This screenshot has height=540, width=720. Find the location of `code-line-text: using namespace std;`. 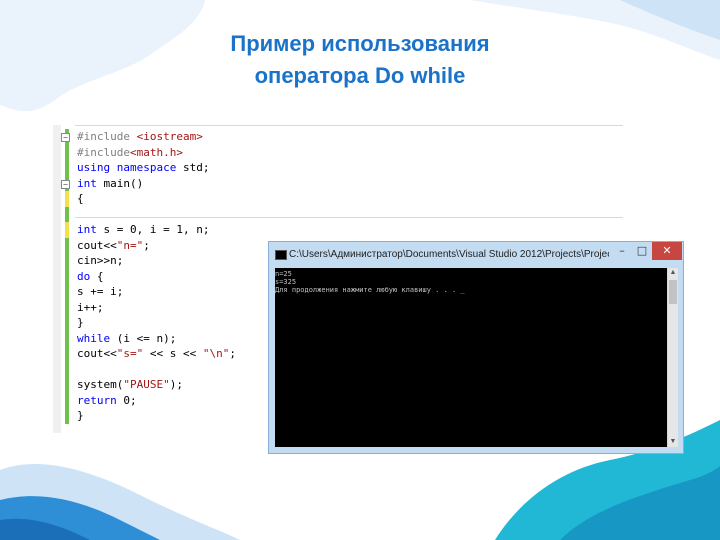

code-line-text: using namespace std; is located at coordinates (143, 167).